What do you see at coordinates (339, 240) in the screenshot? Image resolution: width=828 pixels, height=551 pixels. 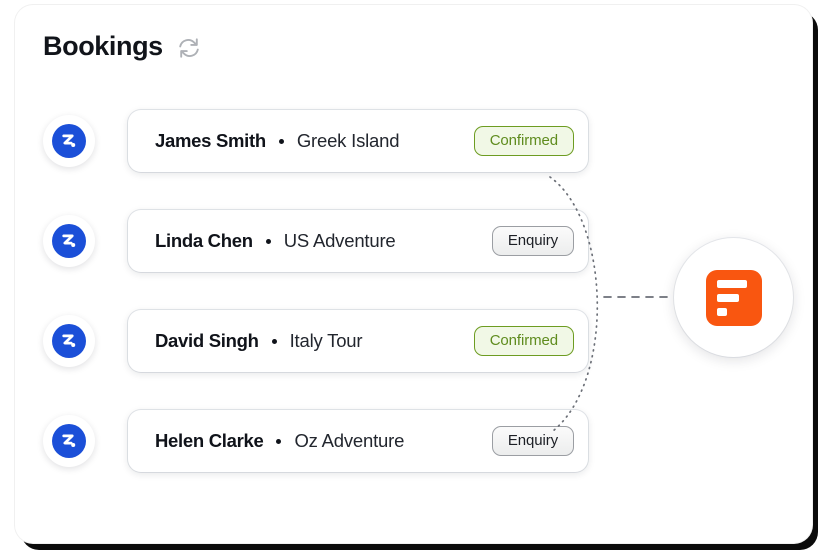 I see `trip-name: US Adventure` at bounding box center [339, 240].